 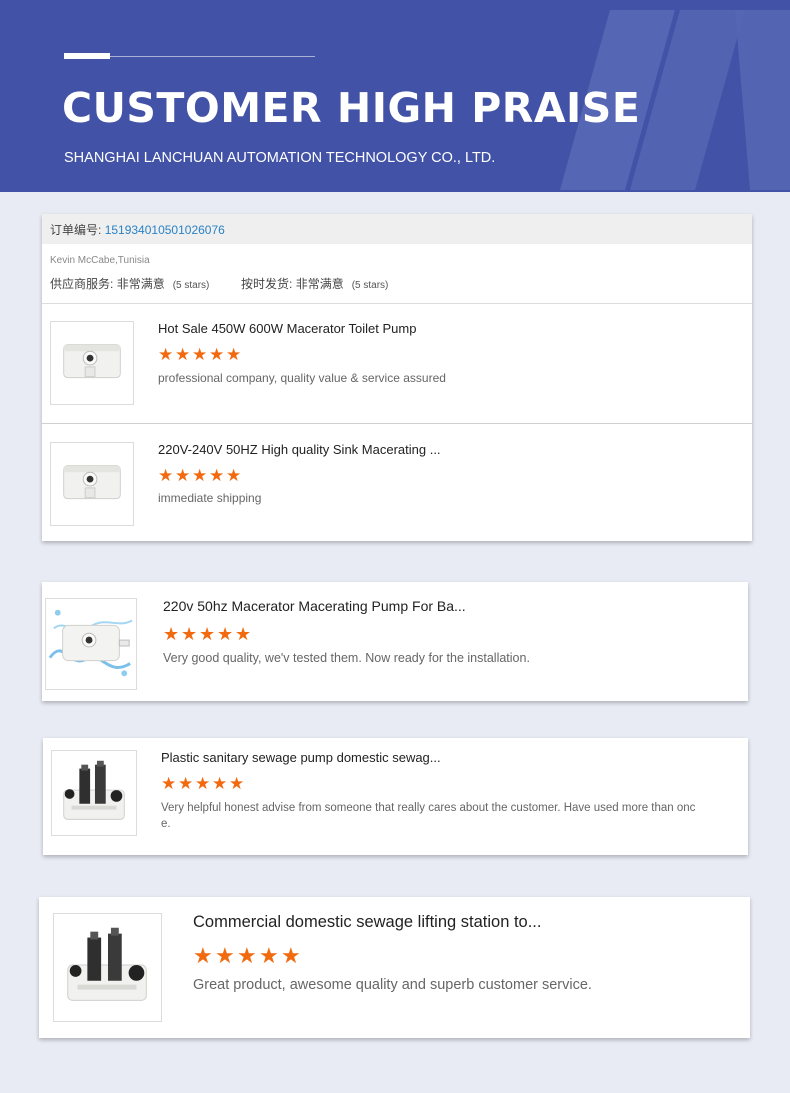 I want to click on macerator-pump-splash-icon, so click(x=90, y=643).